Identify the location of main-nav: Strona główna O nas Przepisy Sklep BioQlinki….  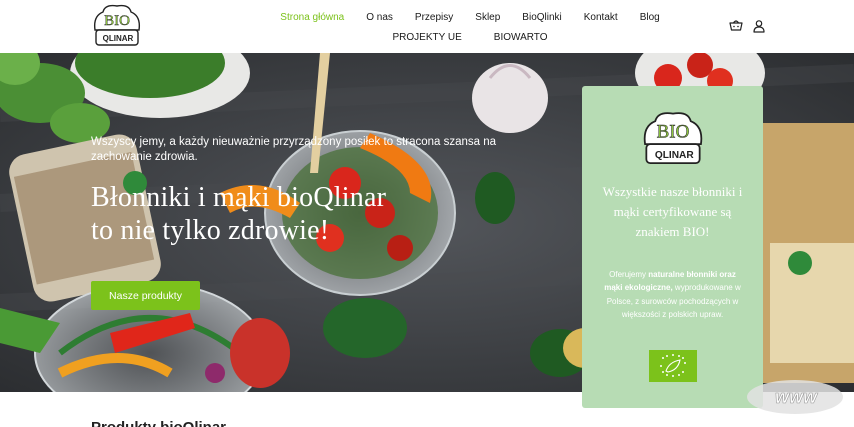
(470, 27).